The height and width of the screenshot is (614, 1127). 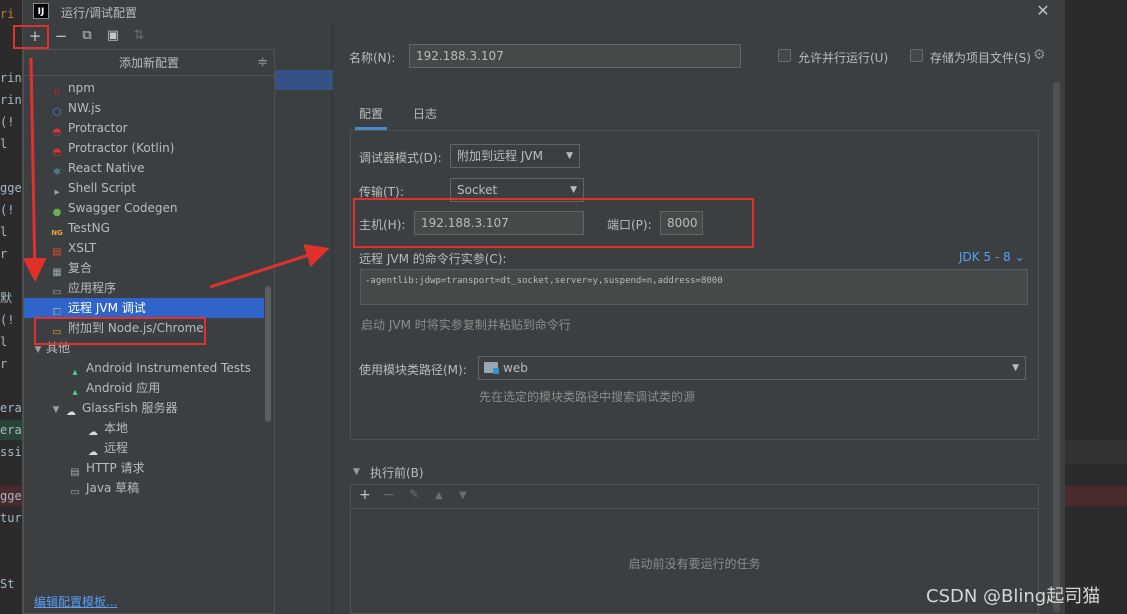 I want to click on config-type-item: ▭ 应用程序, so click(x=144, y=288).